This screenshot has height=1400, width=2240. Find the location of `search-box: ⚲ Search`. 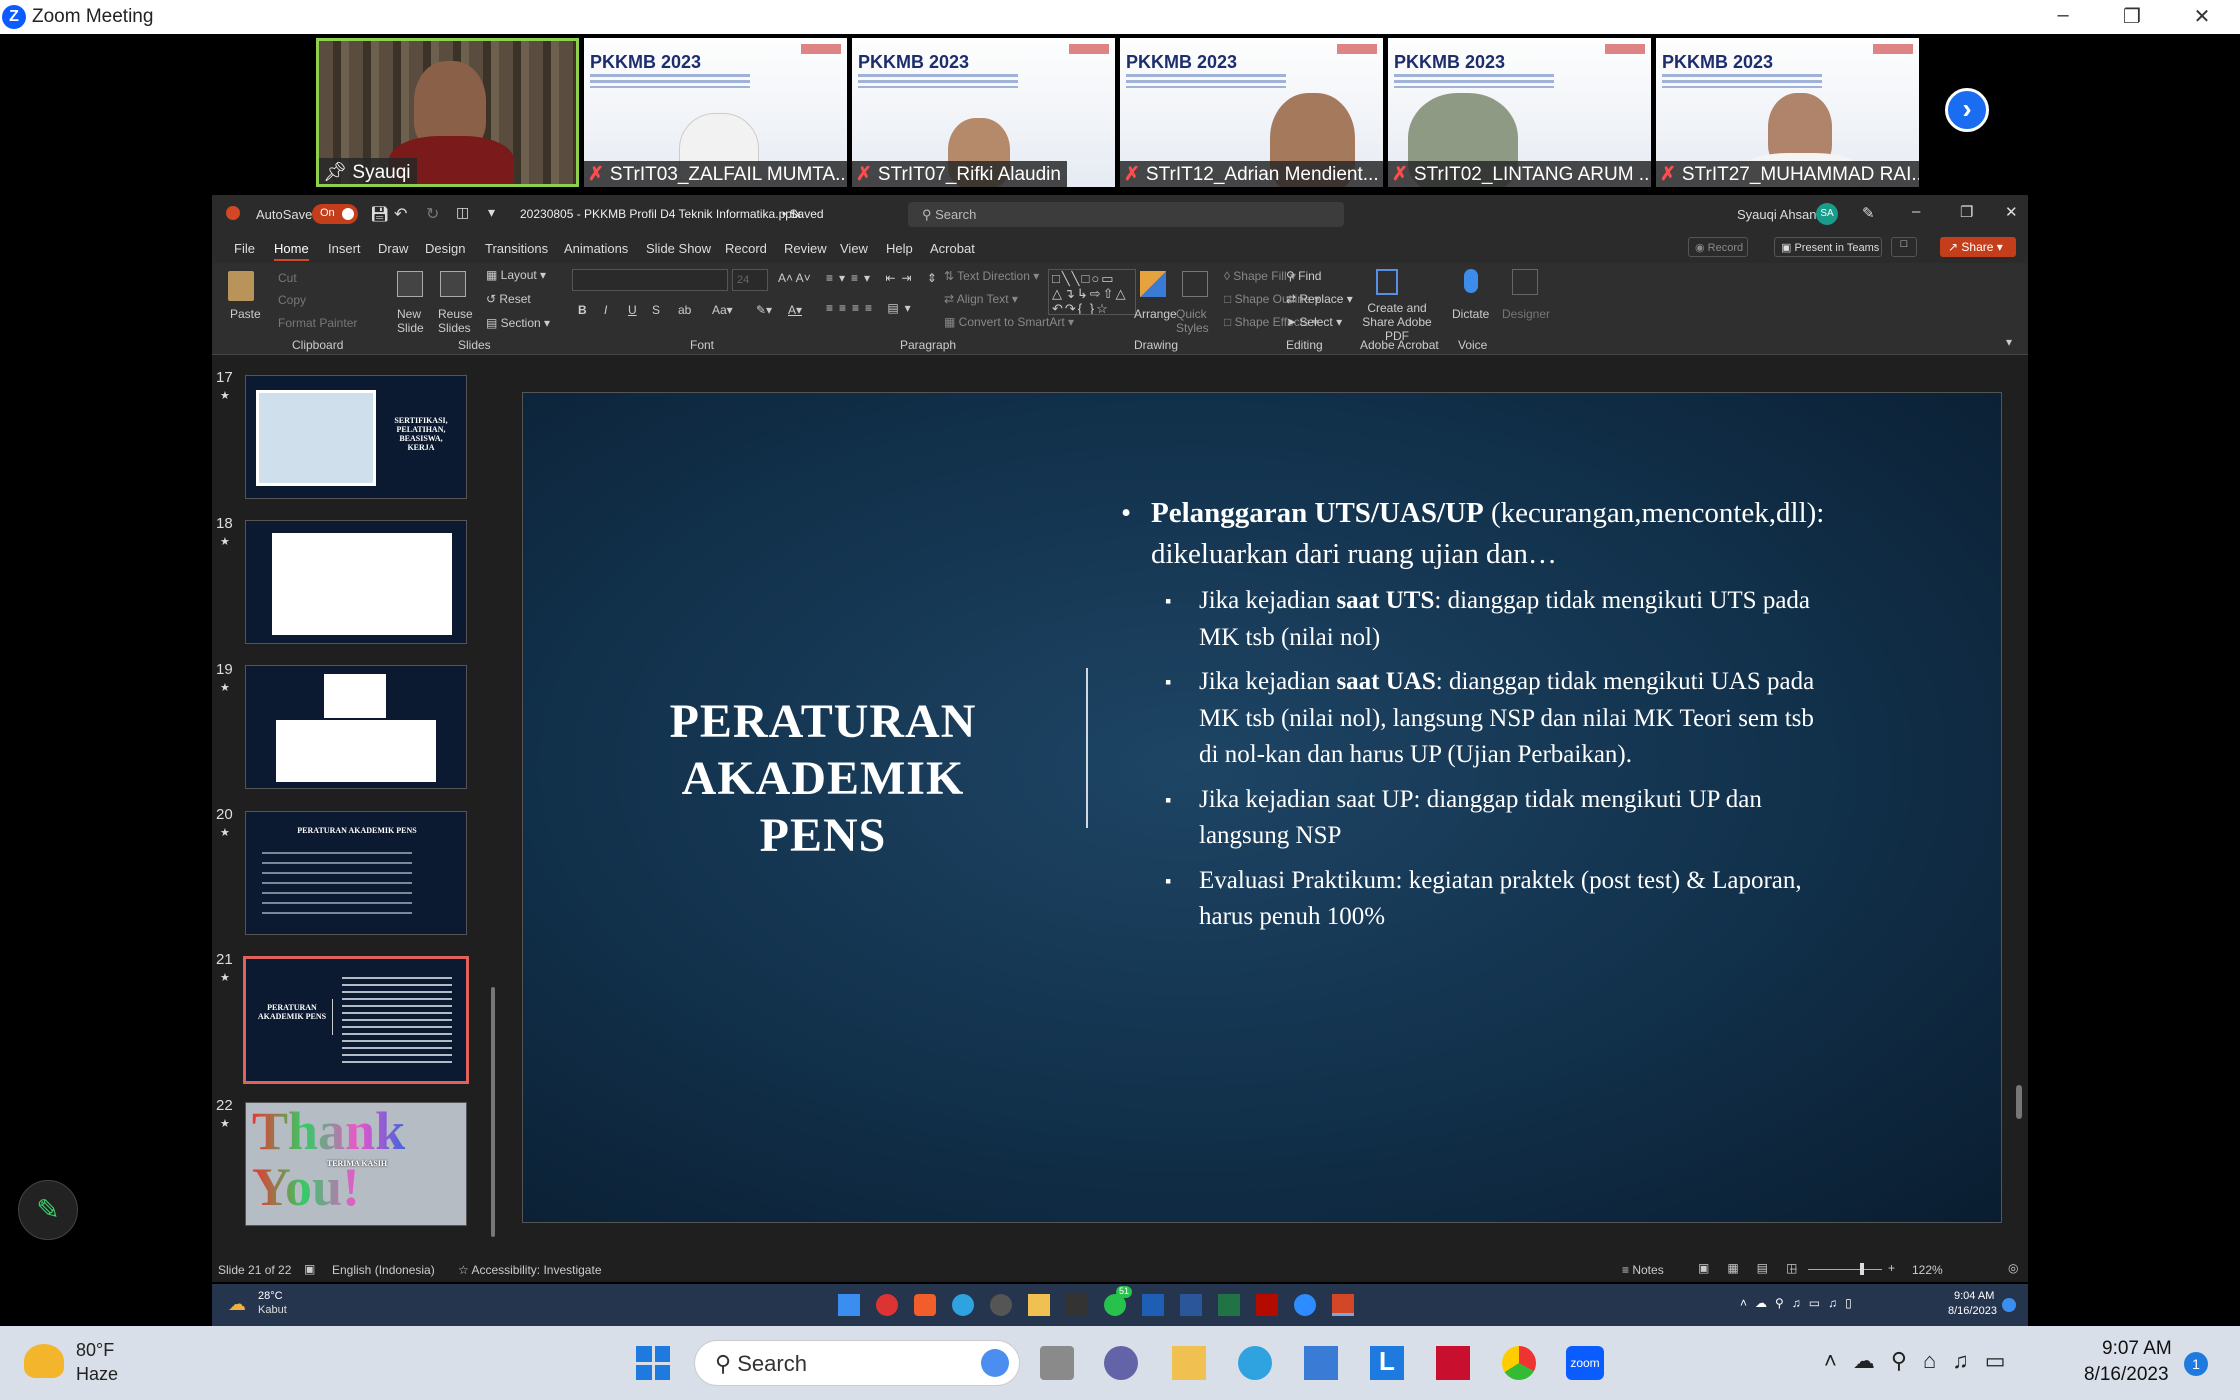

search-box: ⚲ Search is located at coordinates (1126, 214).